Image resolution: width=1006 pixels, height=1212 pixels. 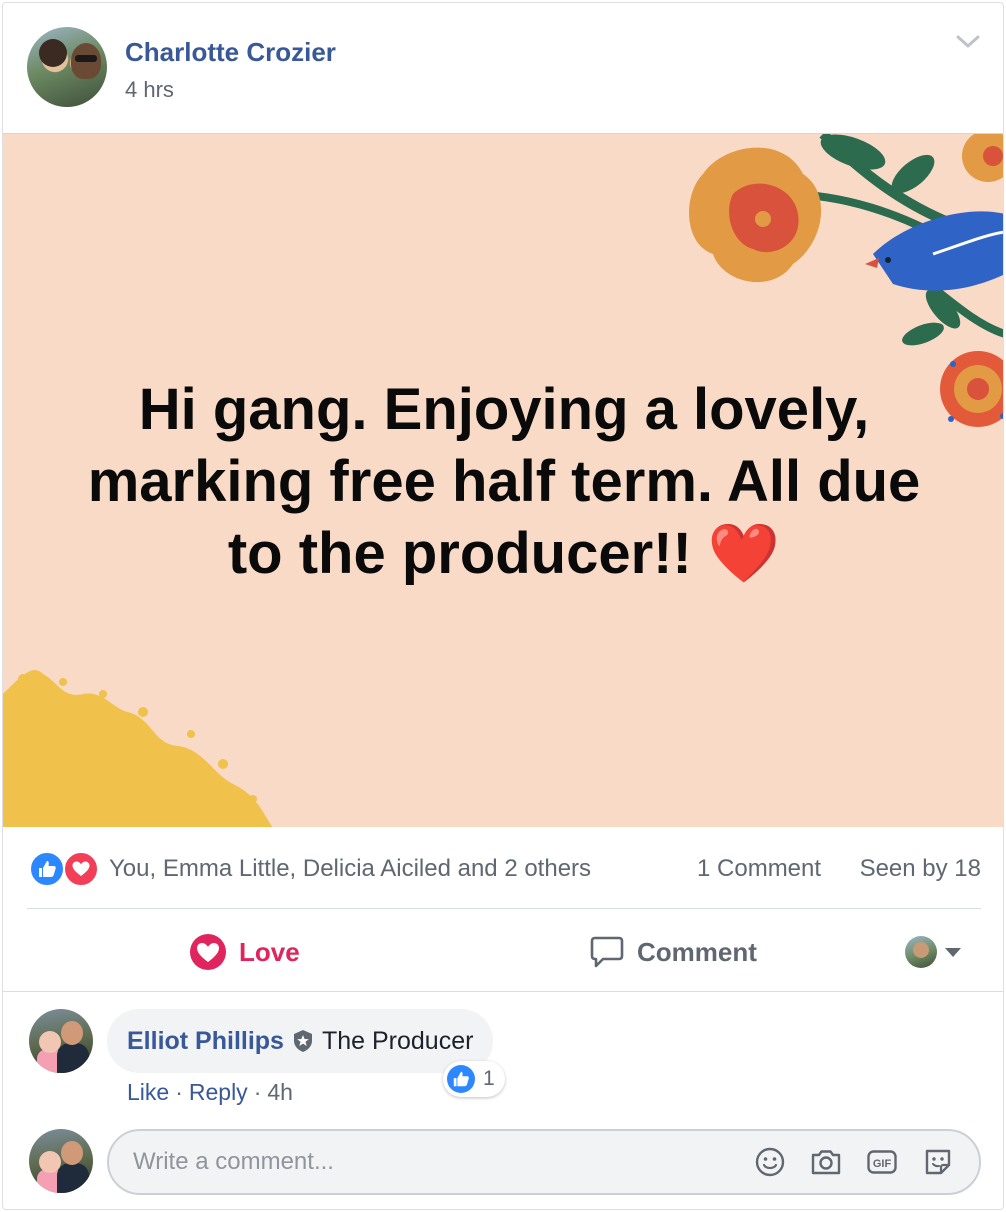 I want to click on admin-badge-icon, so click(x=302, y=1041).